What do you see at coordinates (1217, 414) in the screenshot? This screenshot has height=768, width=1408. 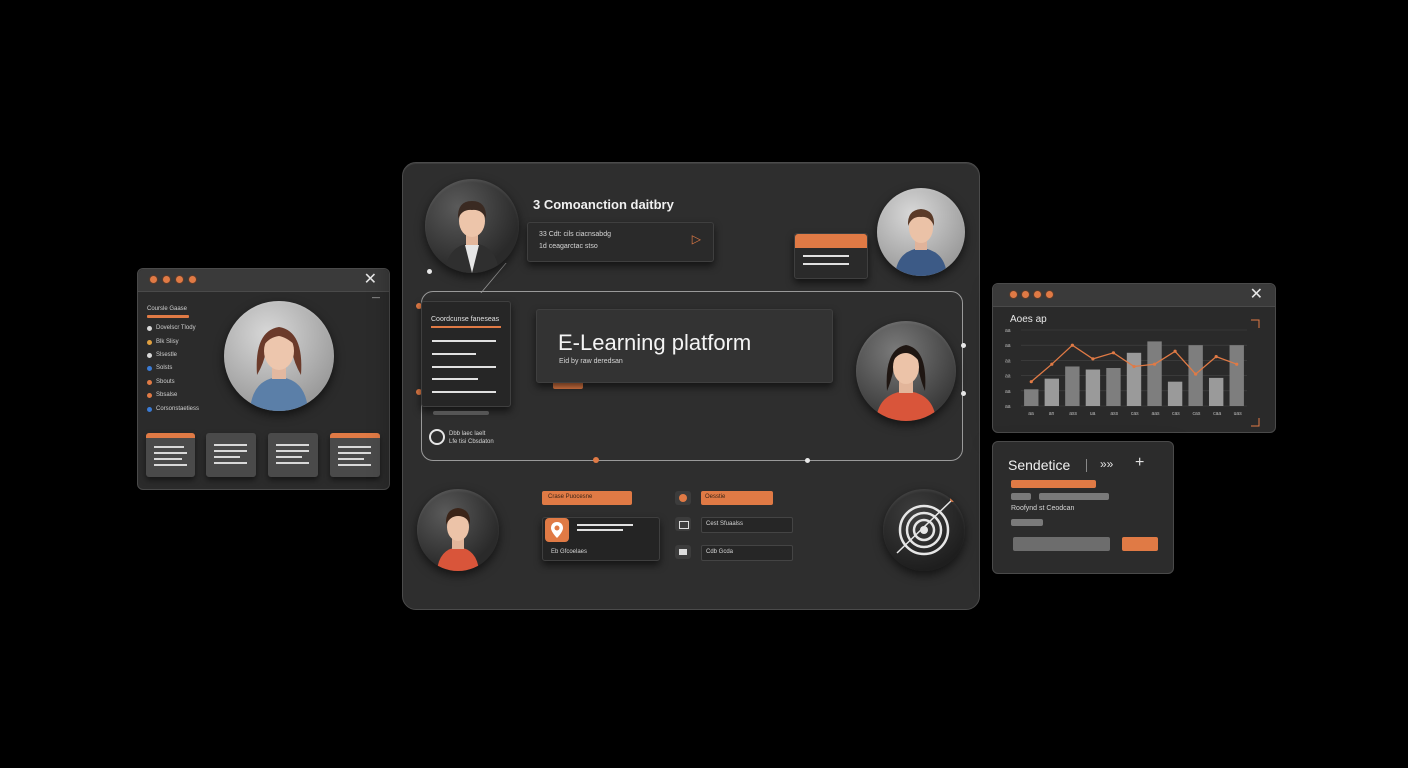 I see `x-tick-label: caa` at bounding box center [1217, 414].